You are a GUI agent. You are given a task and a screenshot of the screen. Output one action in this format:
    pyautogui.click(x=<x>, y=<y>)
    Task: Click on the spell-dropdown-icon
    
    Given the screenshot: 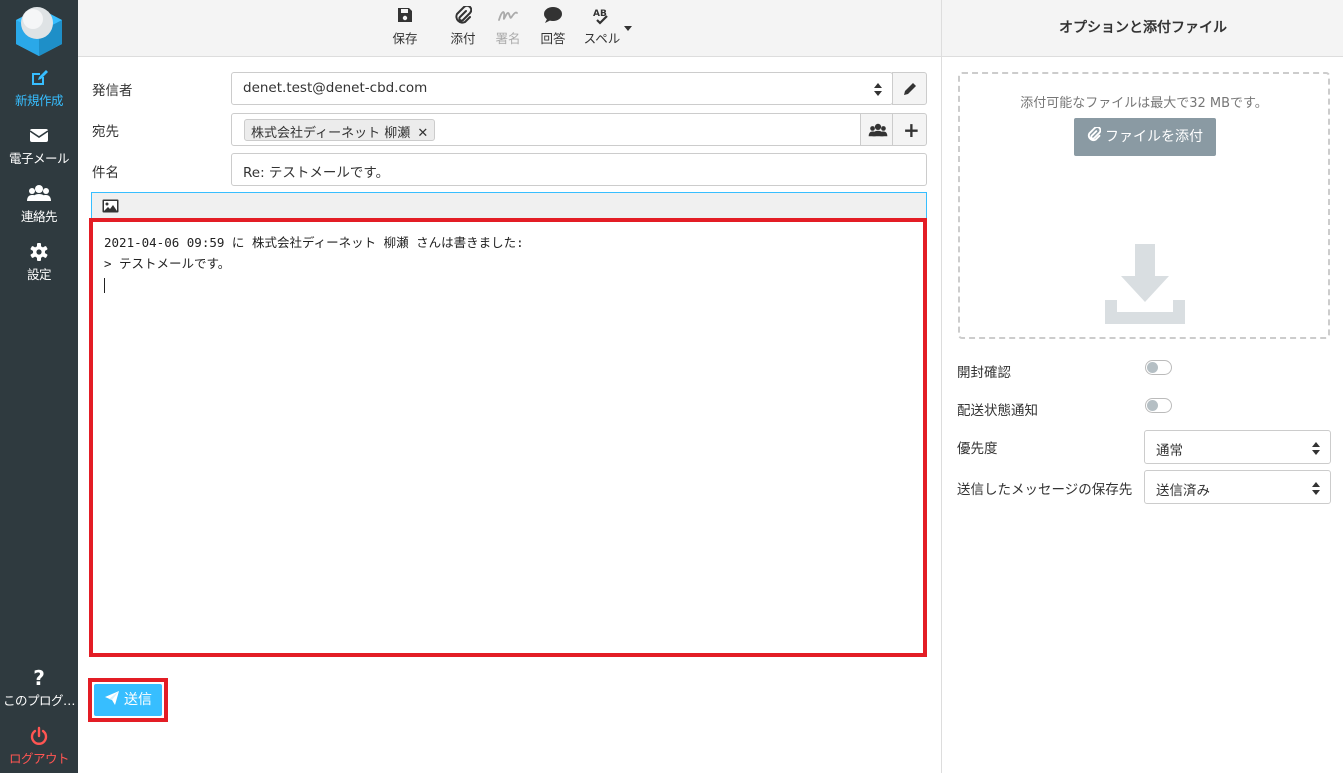 What is the action you would take?
    pyautogui.click(x=628, y=28)
    